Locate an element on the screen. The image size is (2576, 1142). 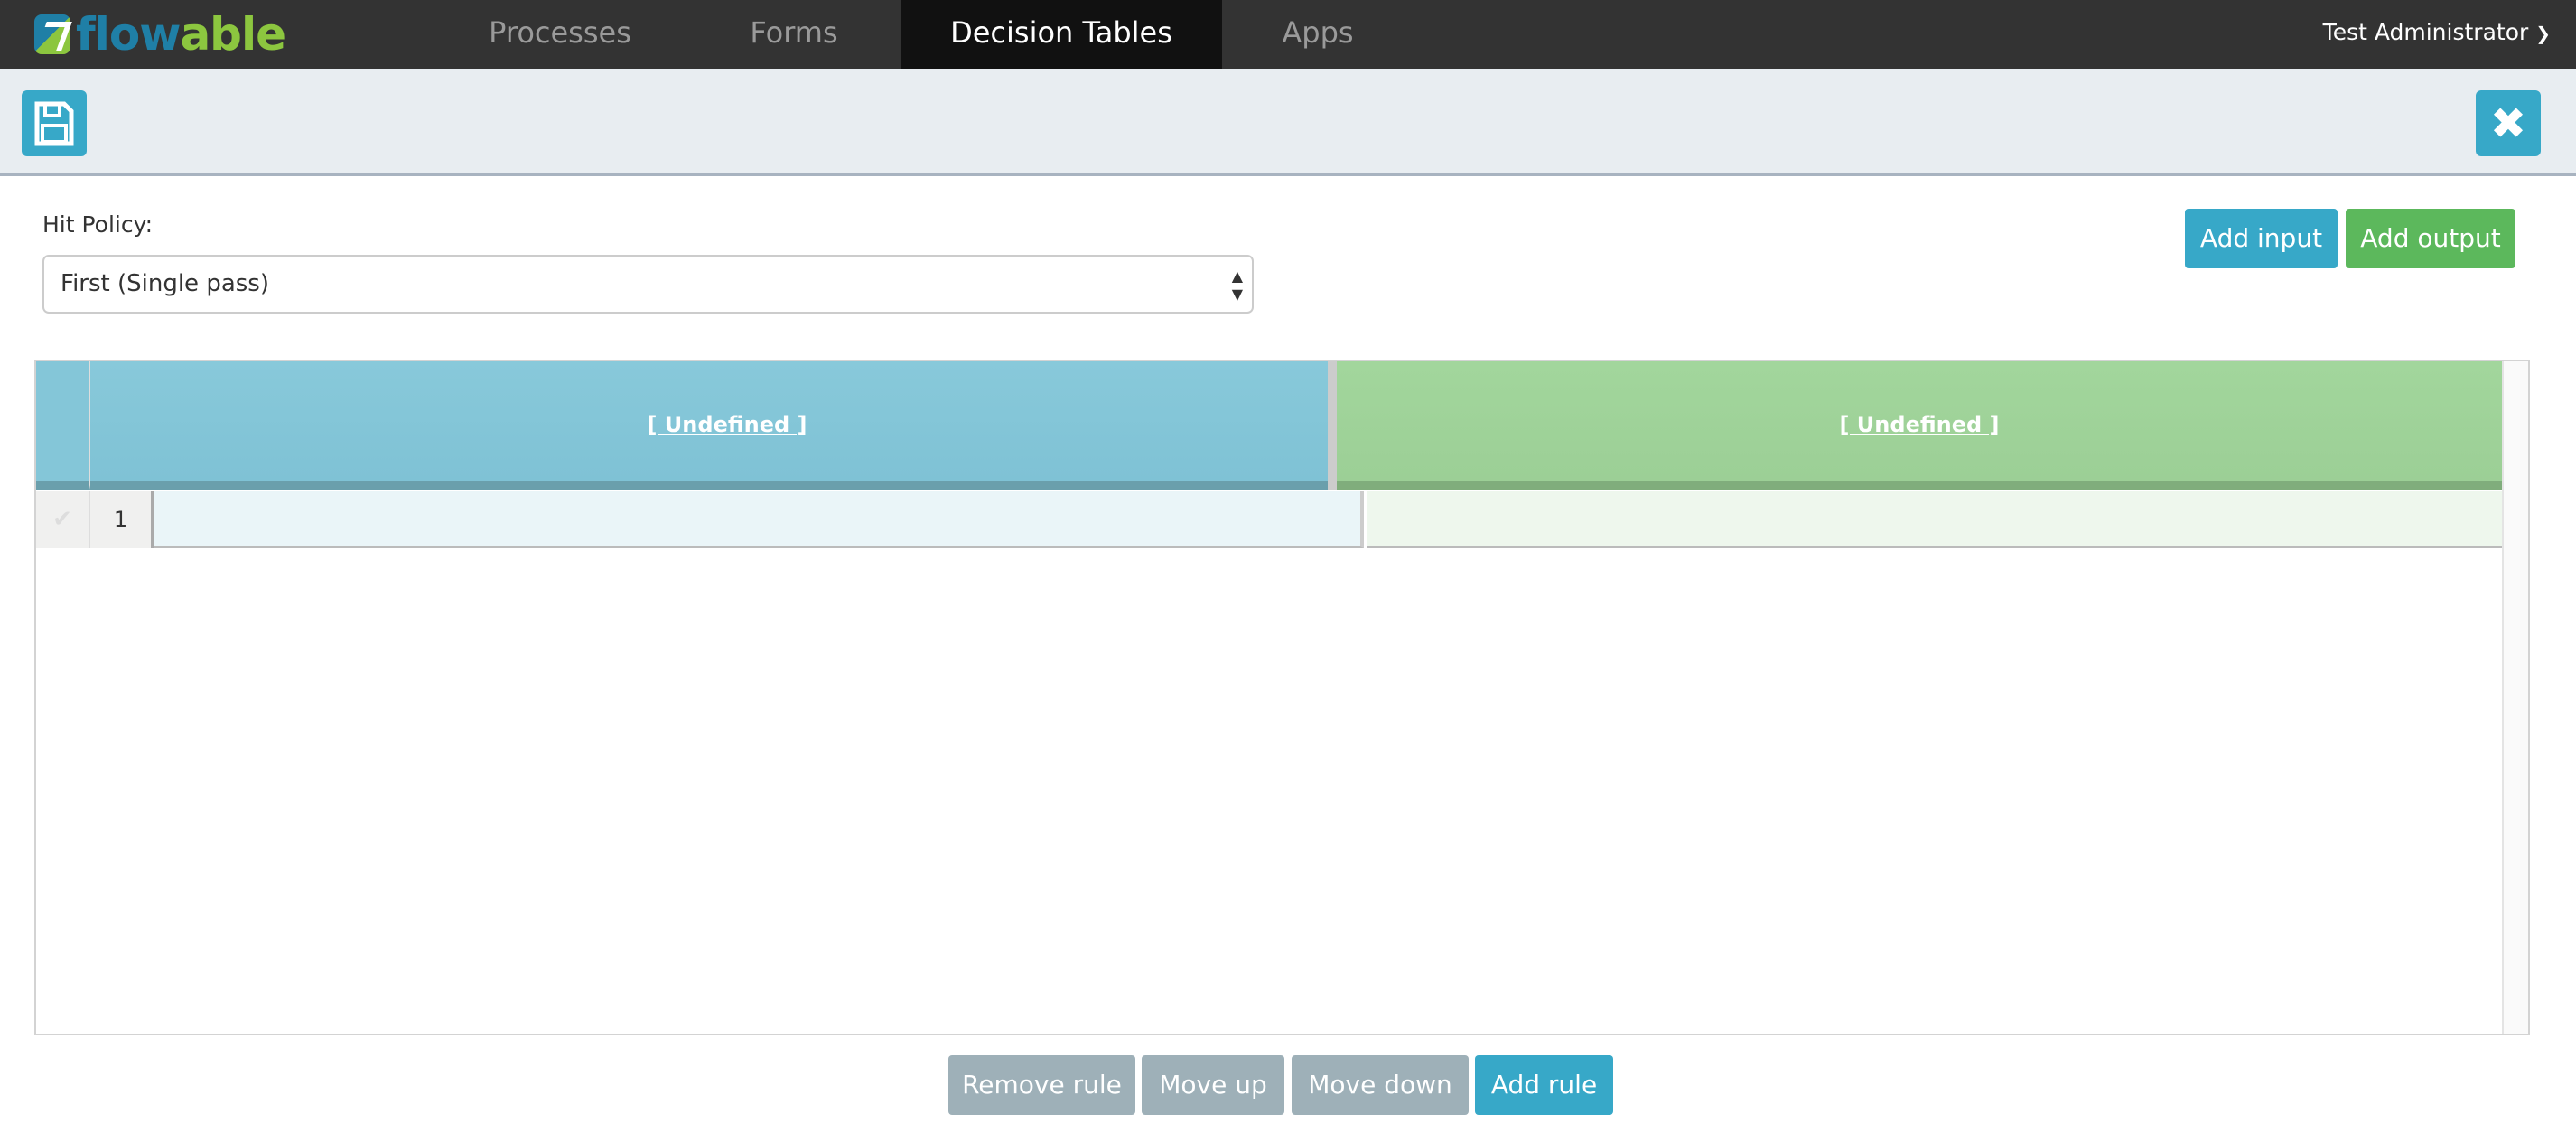
add-rule-button: Add rule is located at coordinates (1544, 1085).